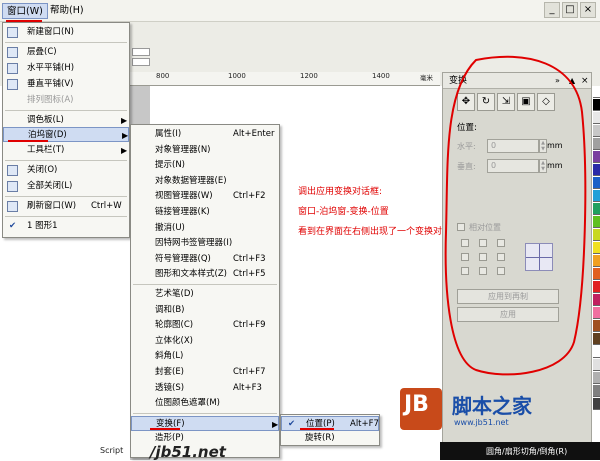  I want to click on menu-underline-annotation, so click(165, 429).